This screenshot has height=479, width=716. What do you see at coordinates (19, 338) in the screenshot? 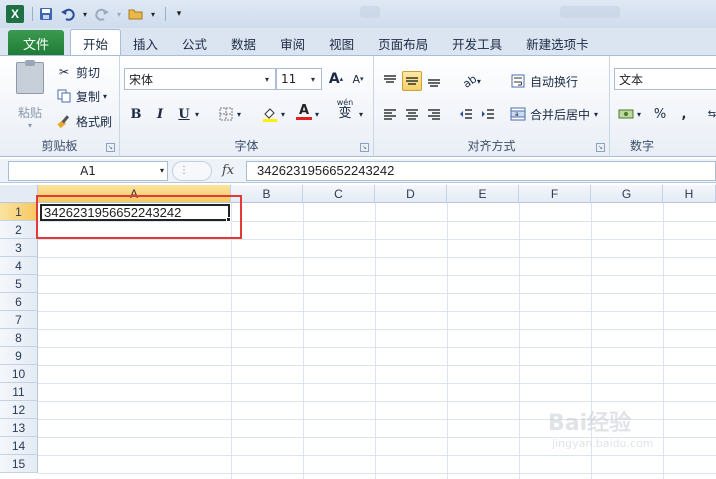
I see `row-header-8: 8` at bounding box center [19, 338].